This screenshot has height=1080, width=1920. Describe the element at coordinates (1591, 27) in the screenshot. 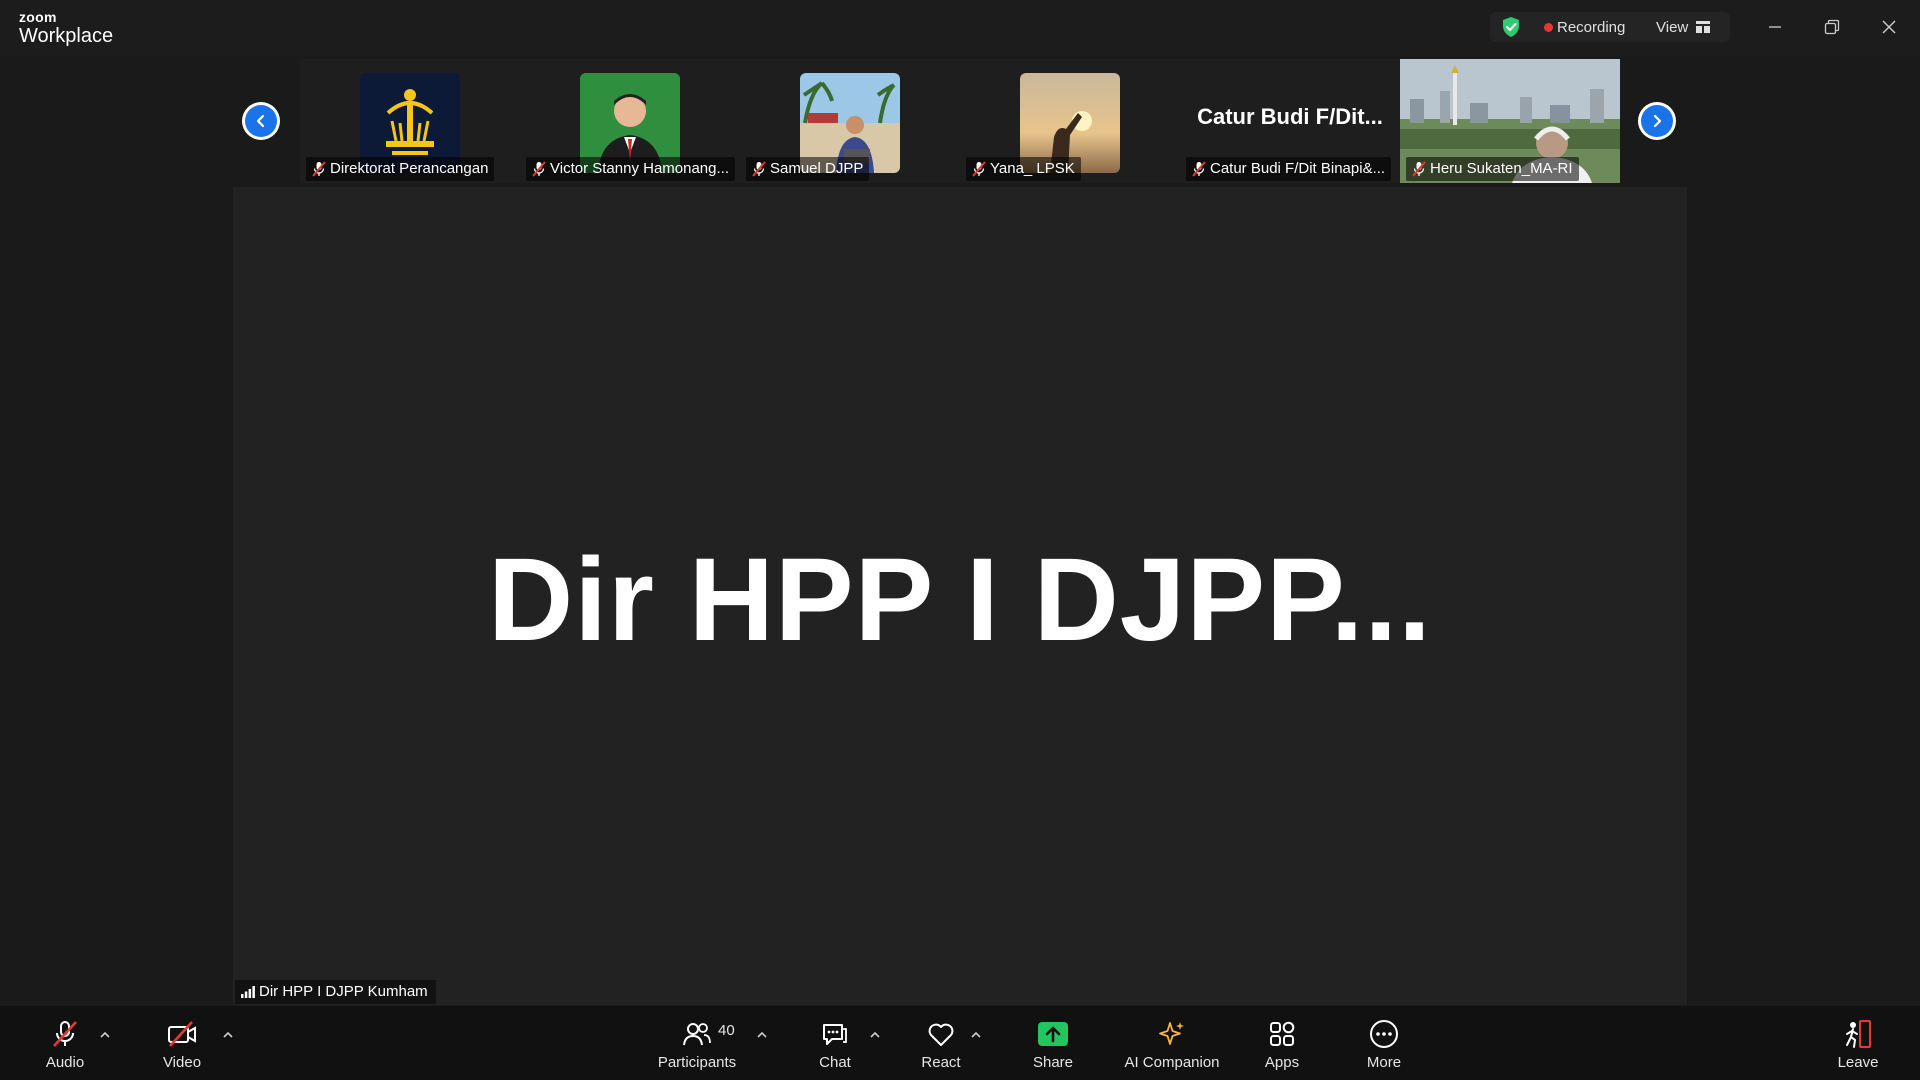

I see `recording-label: Recording` at that location.